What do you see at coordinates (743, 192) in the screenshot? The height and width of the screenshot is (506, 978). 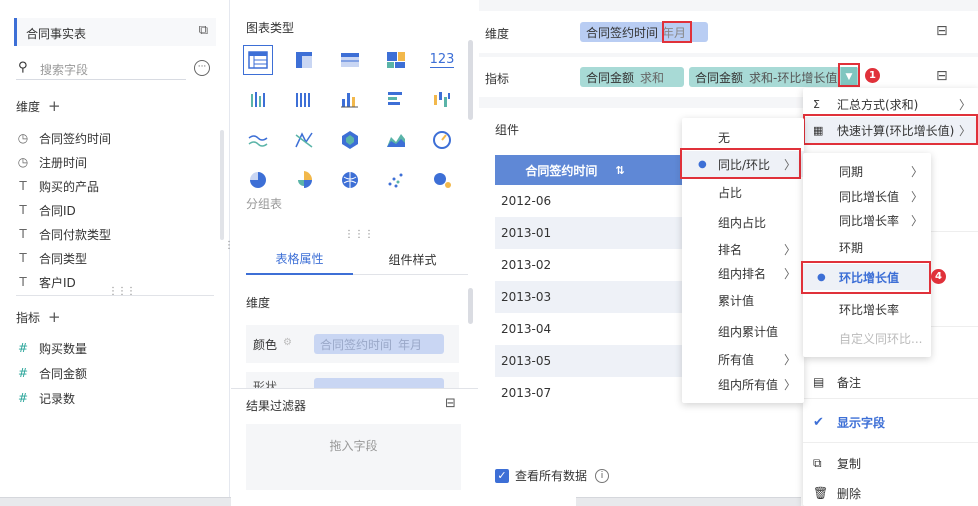 I see `menu-item: 占比` at bounding box center [743, 192].